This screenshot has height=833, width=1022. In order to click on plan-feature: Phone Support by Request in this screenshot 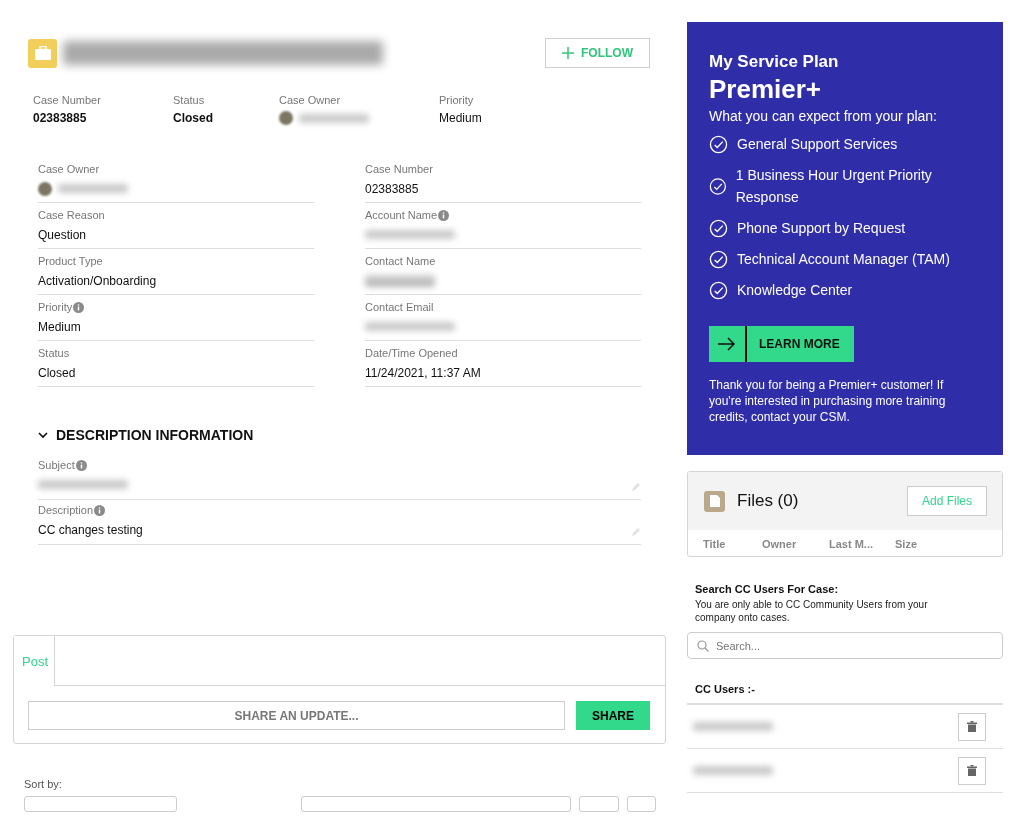, I will do `click(821, 228)`.